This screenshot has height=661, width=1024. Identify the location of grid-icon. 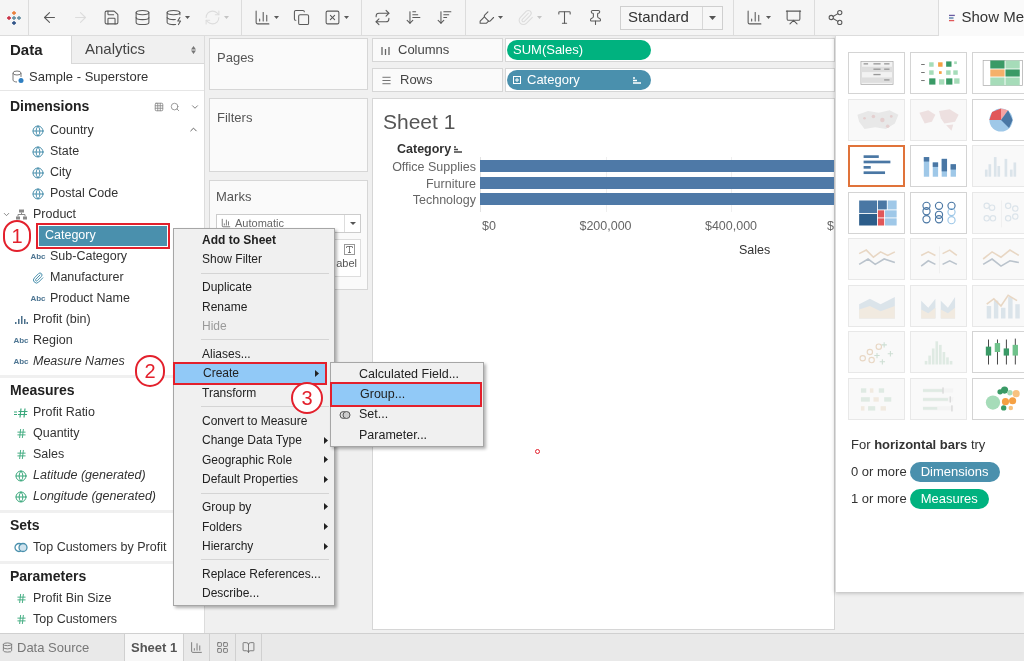
(159, 106).